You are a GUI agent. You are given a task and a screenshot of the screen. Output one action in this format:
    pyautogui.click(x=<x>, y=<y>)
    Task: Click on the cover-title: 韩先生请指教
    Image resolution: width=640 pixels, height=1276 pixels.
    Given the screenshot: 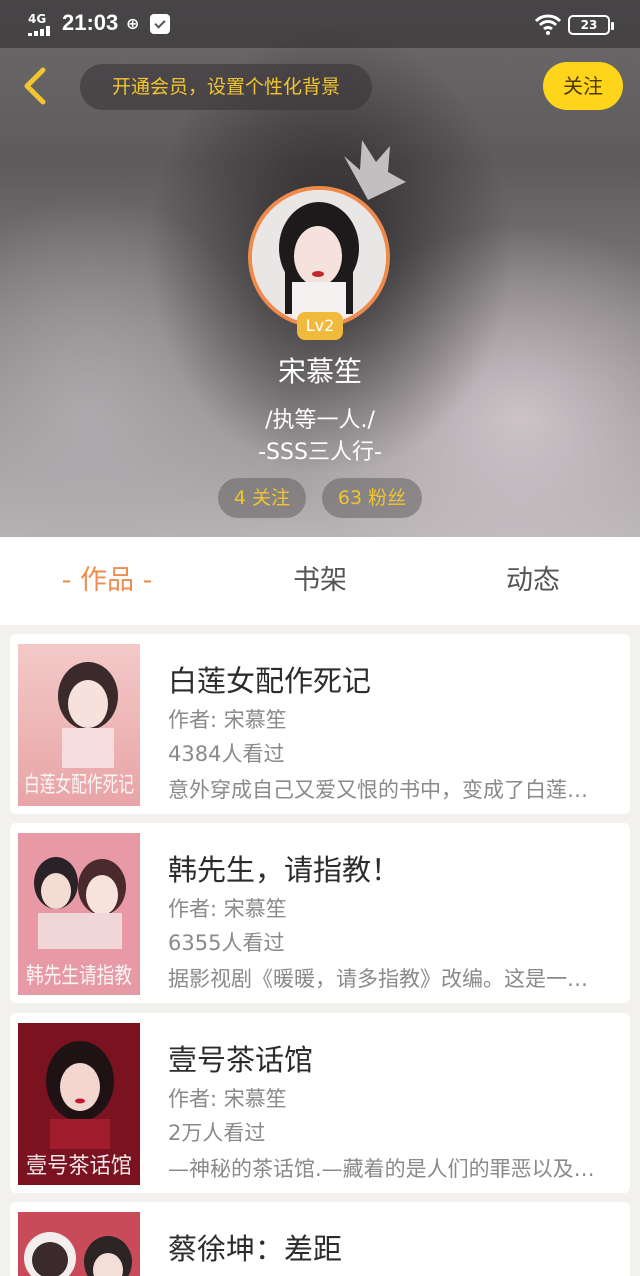 What is the action you would take?
    pyautogui.click(x=79, y=976)
    